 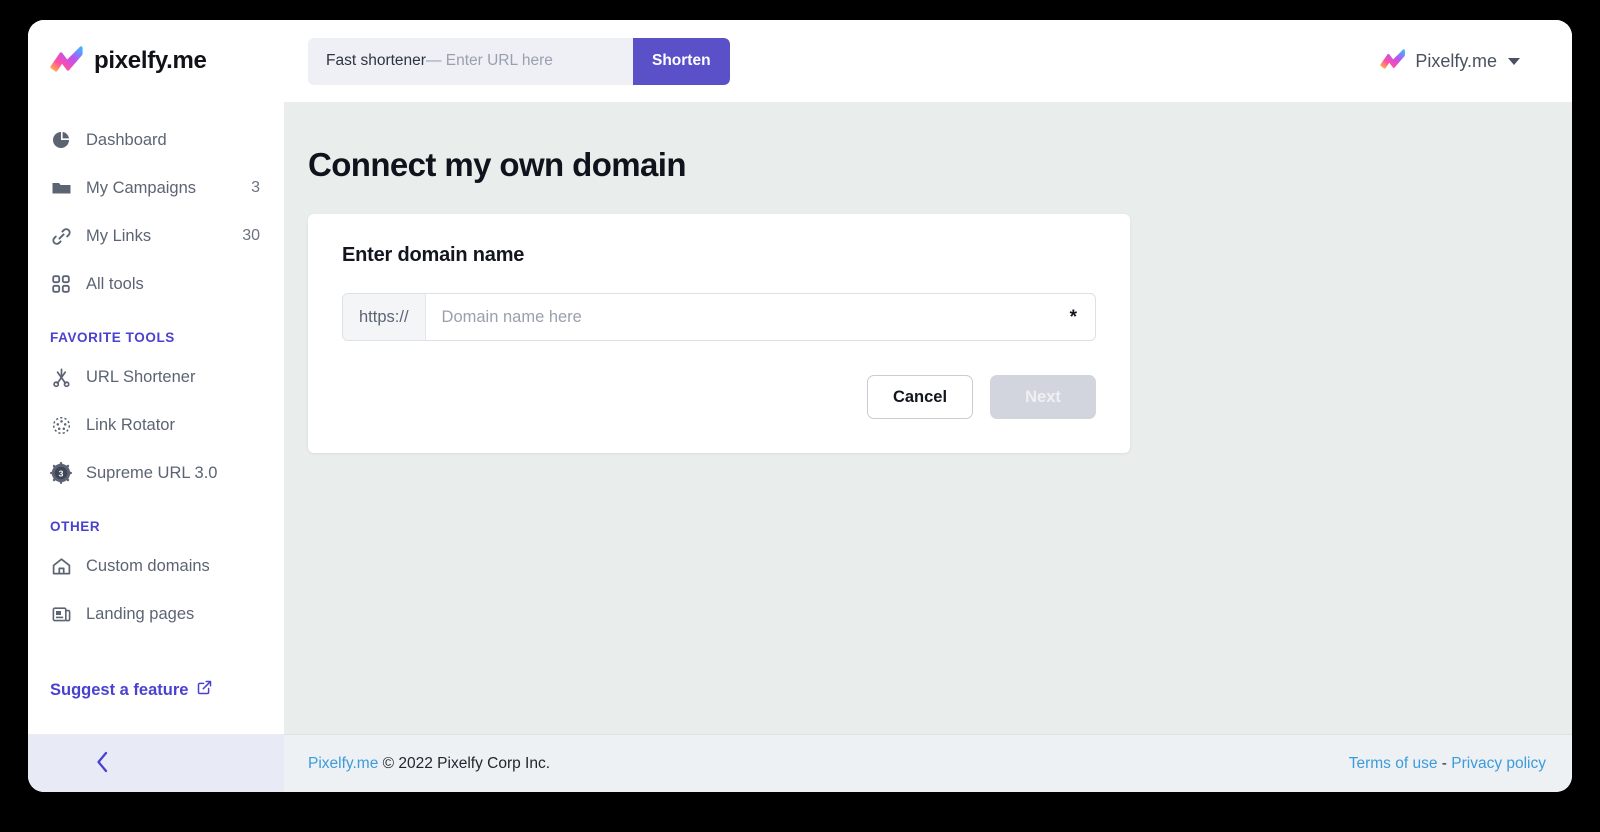 What do you see at coordinates (1393, 61) in the screenshot?
I see `account-avatar-icon` at bounding box center [1393, 61].